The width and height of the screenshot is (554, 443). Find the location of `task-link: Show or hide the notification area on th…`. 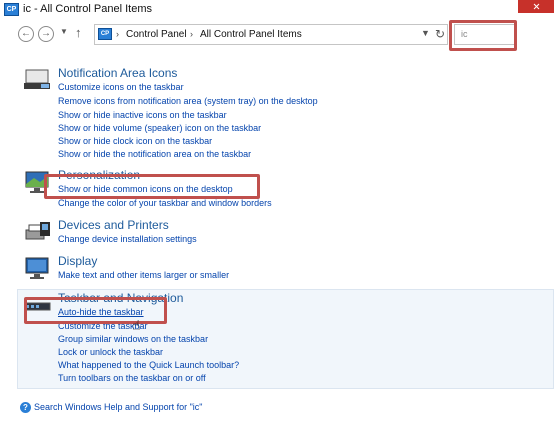

task-link: Show or hide the notification area on th… is located at coordinates (154, 154).